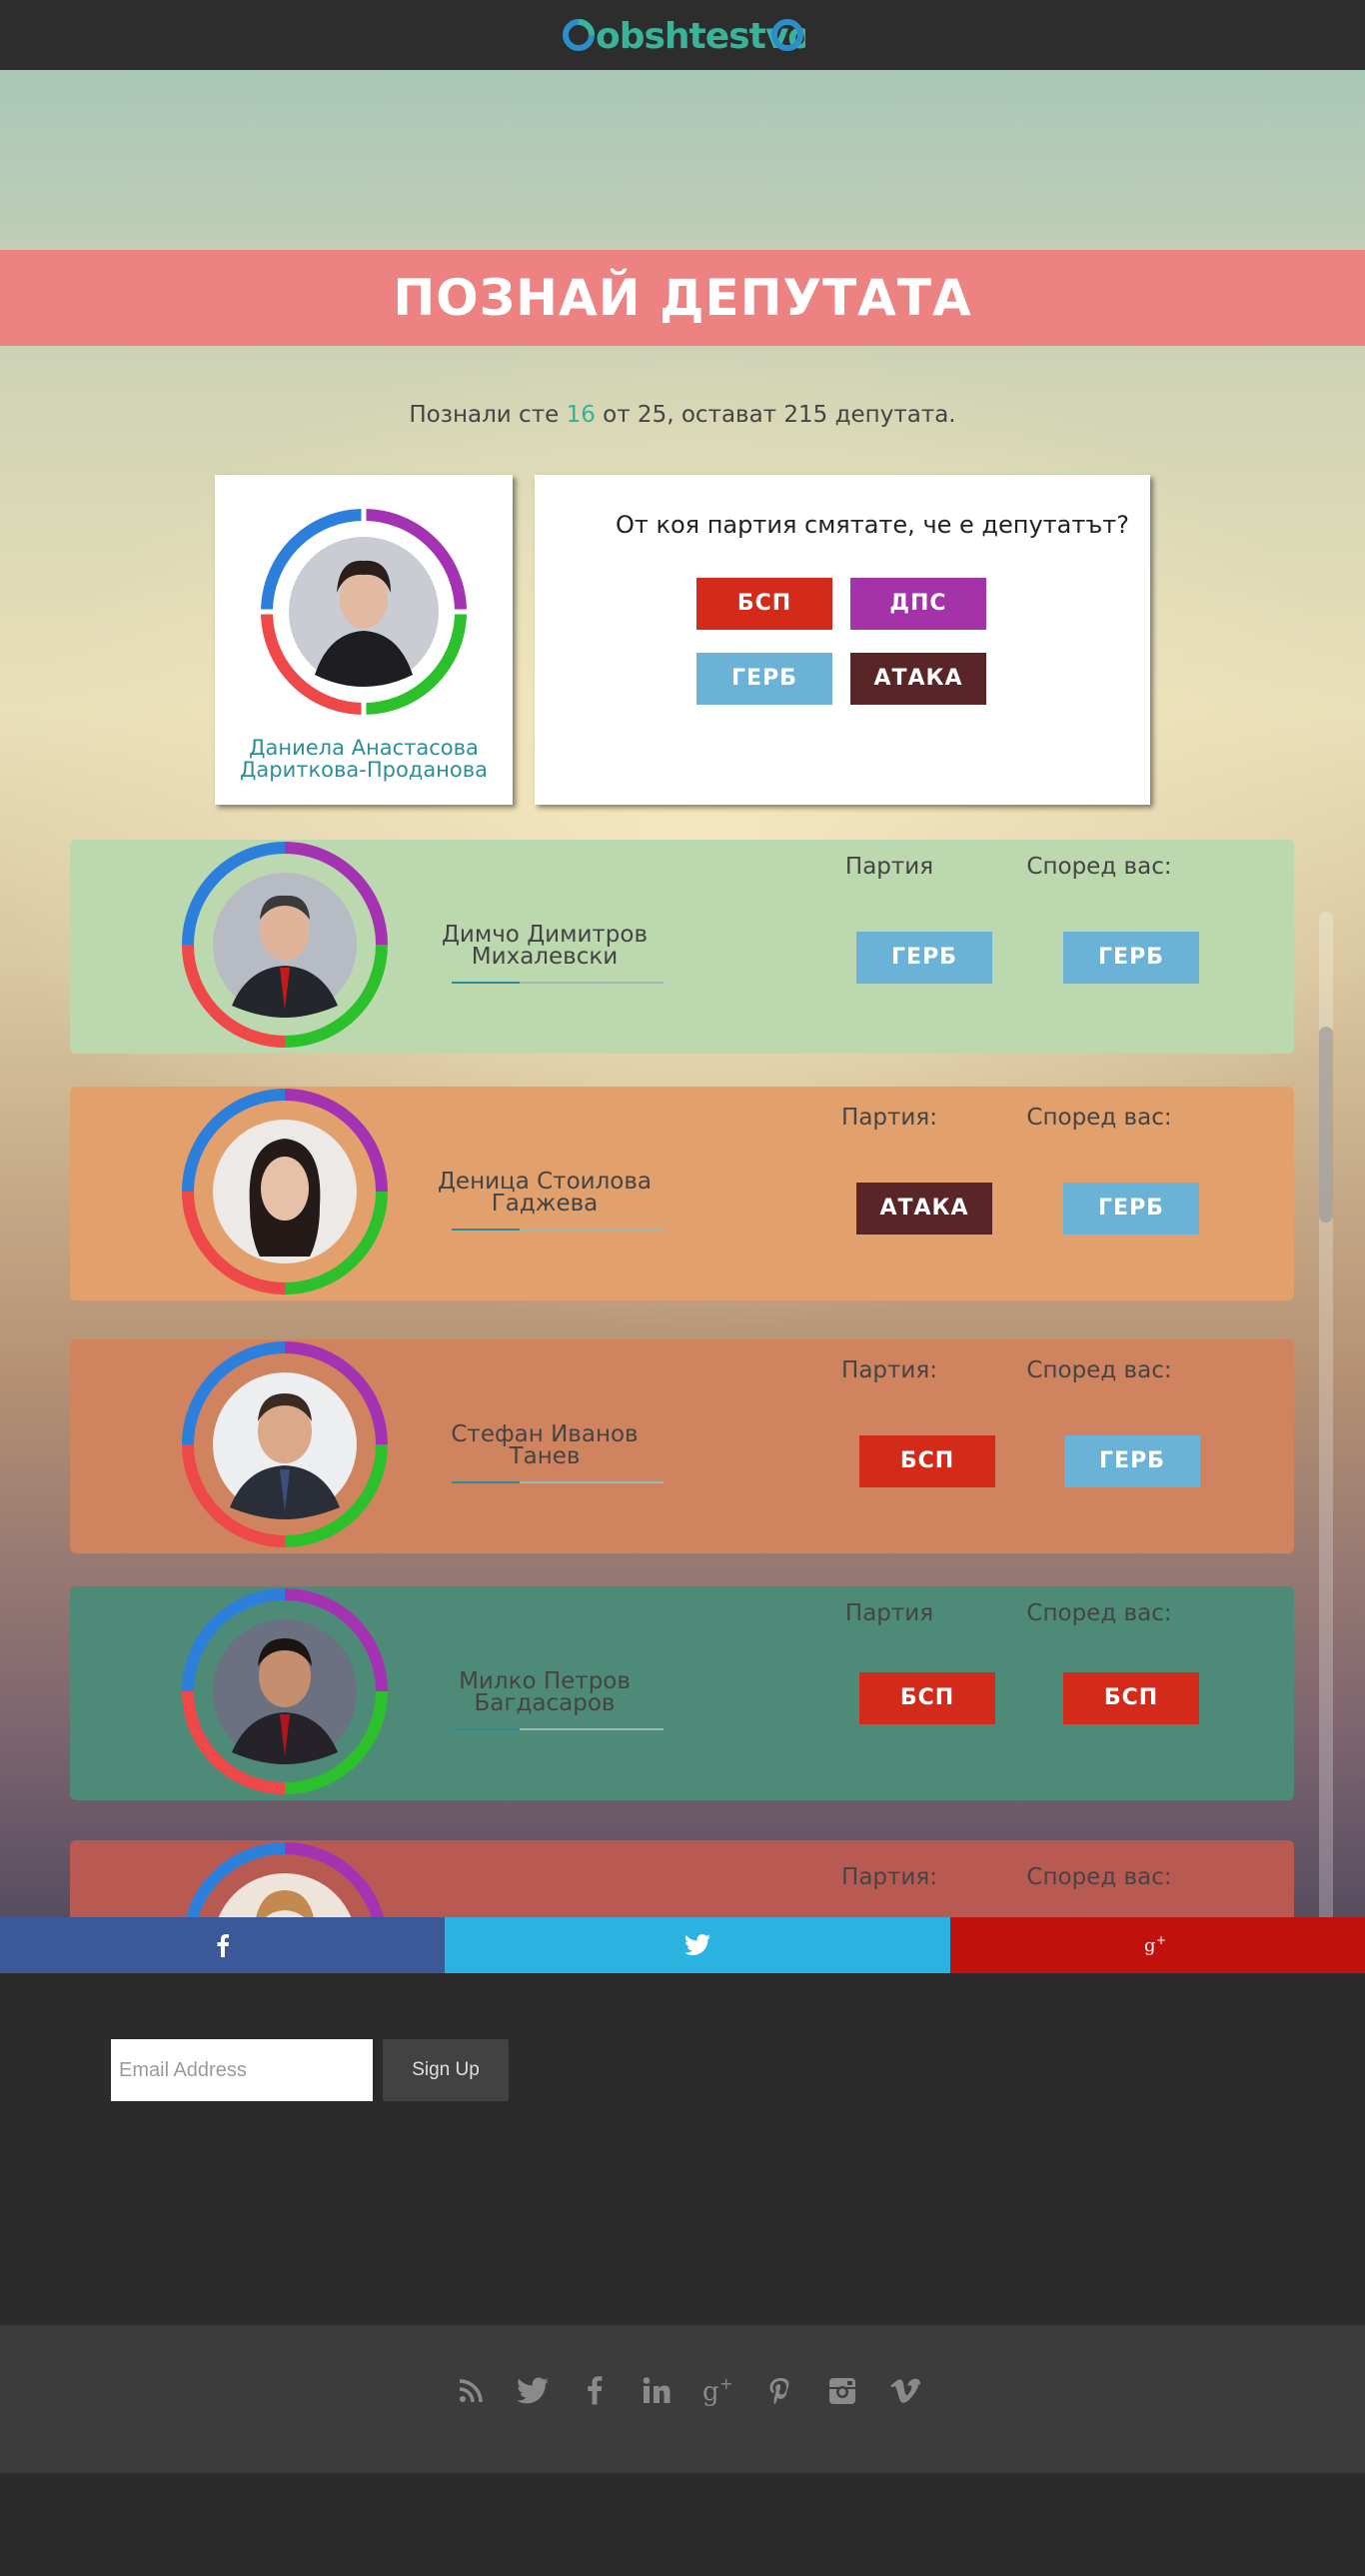 This screenshot has width=1365, height=2576. What do you see at coordinates (764, 679) in the screenshot?
I see `answer-button-gerb: ГЕРБ` at bounding box center [764, 679].